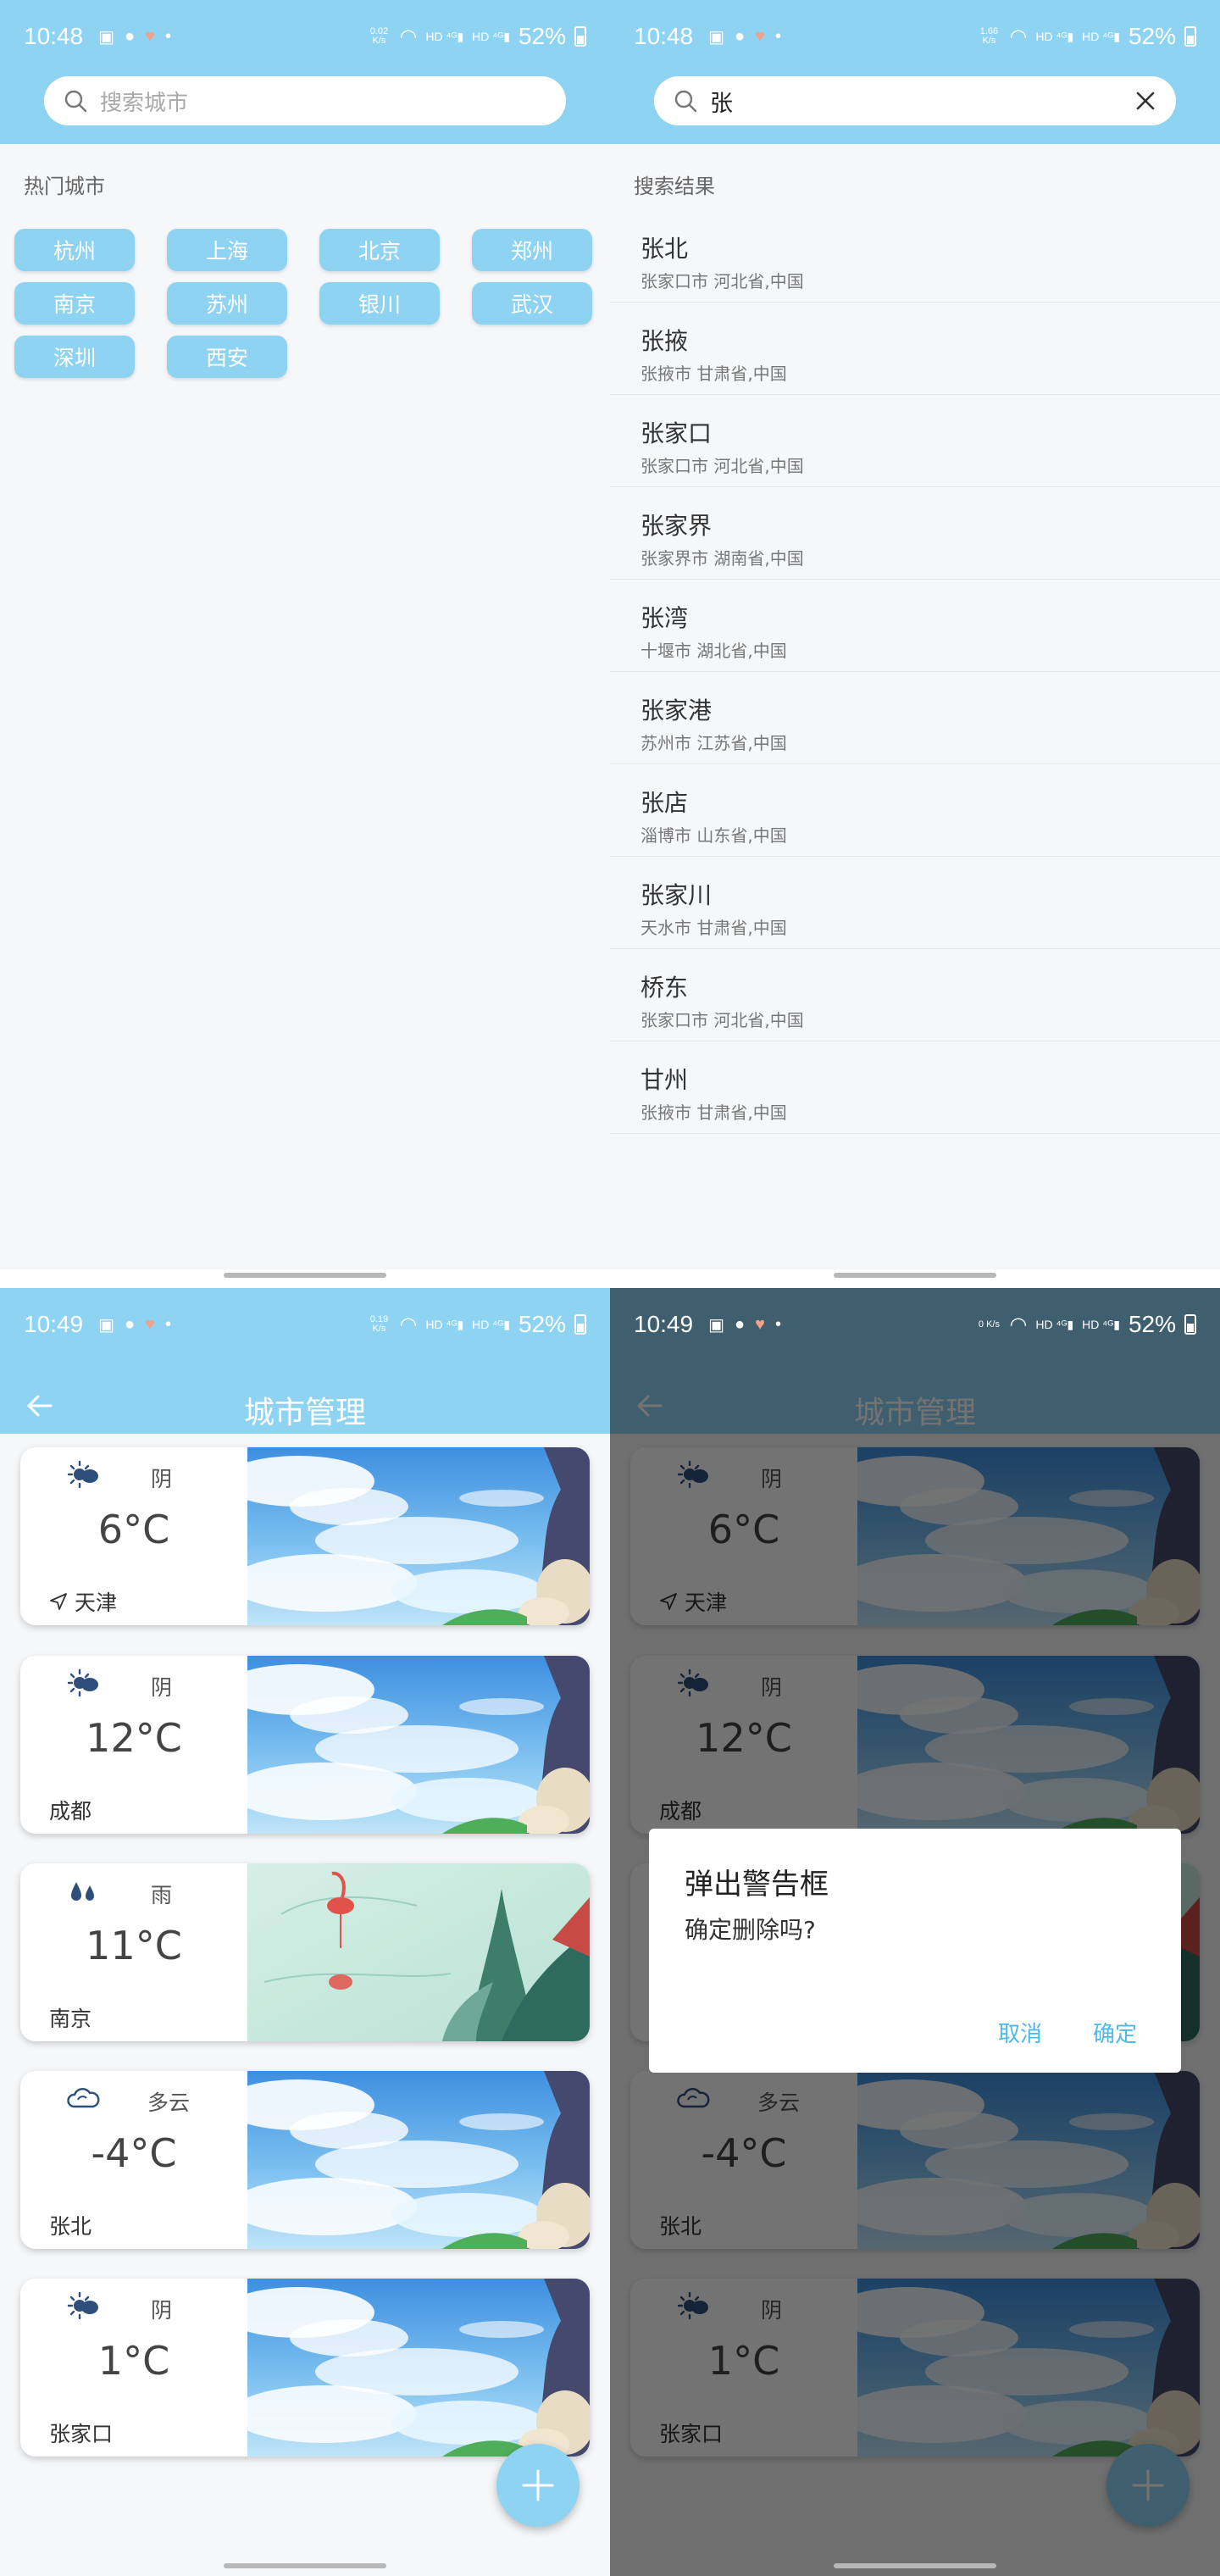 Image resolution: width=1220 pixels, height=2576 pixels. Describe the element at coordinates (1145, 101) in the screenshot. I see `close-icon` at that location.